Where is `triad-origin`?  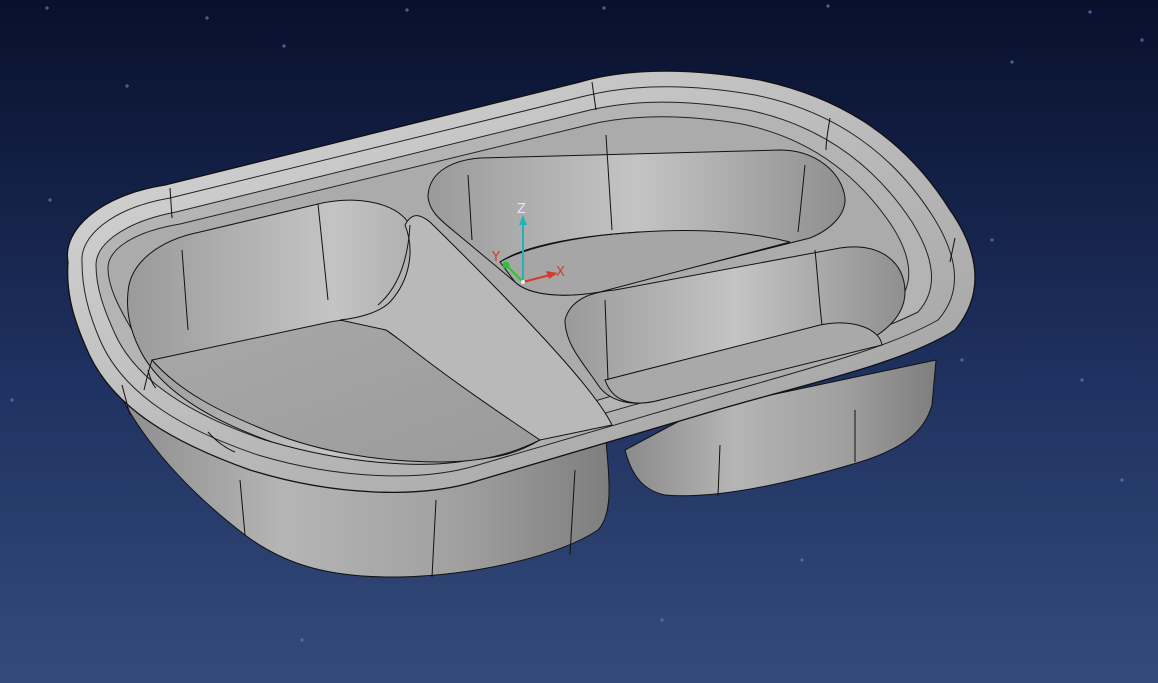 triad-origin is located at coordinates (523, 282).